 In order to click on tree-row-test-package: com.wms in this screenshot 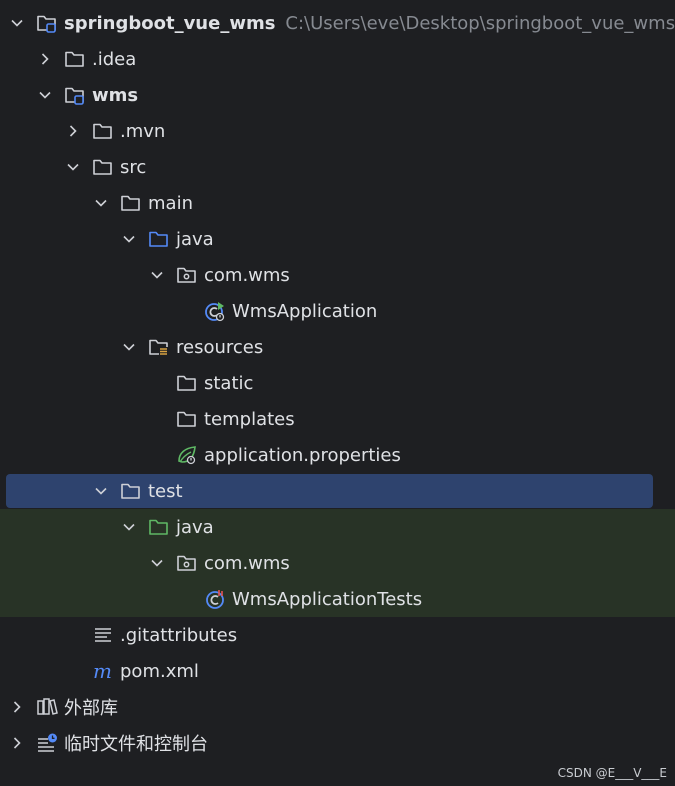, I will do `click(337, 563)`.